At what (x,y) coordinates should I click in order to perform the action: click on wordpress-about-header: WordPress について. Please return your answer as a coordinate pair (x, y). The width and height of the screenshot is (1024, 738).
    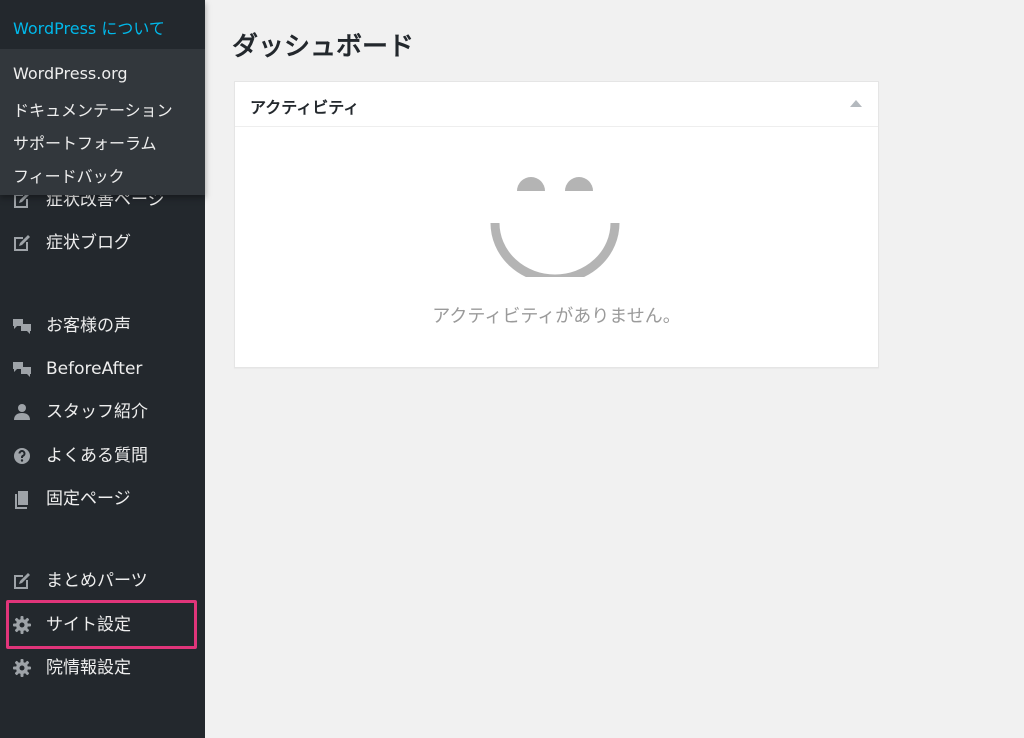
    Looking at the image, I should click on (102, 24).